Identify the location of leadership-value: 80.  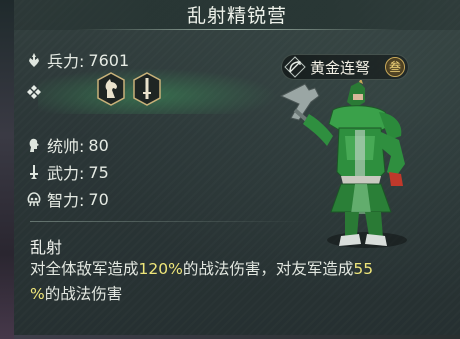
(98, 145).